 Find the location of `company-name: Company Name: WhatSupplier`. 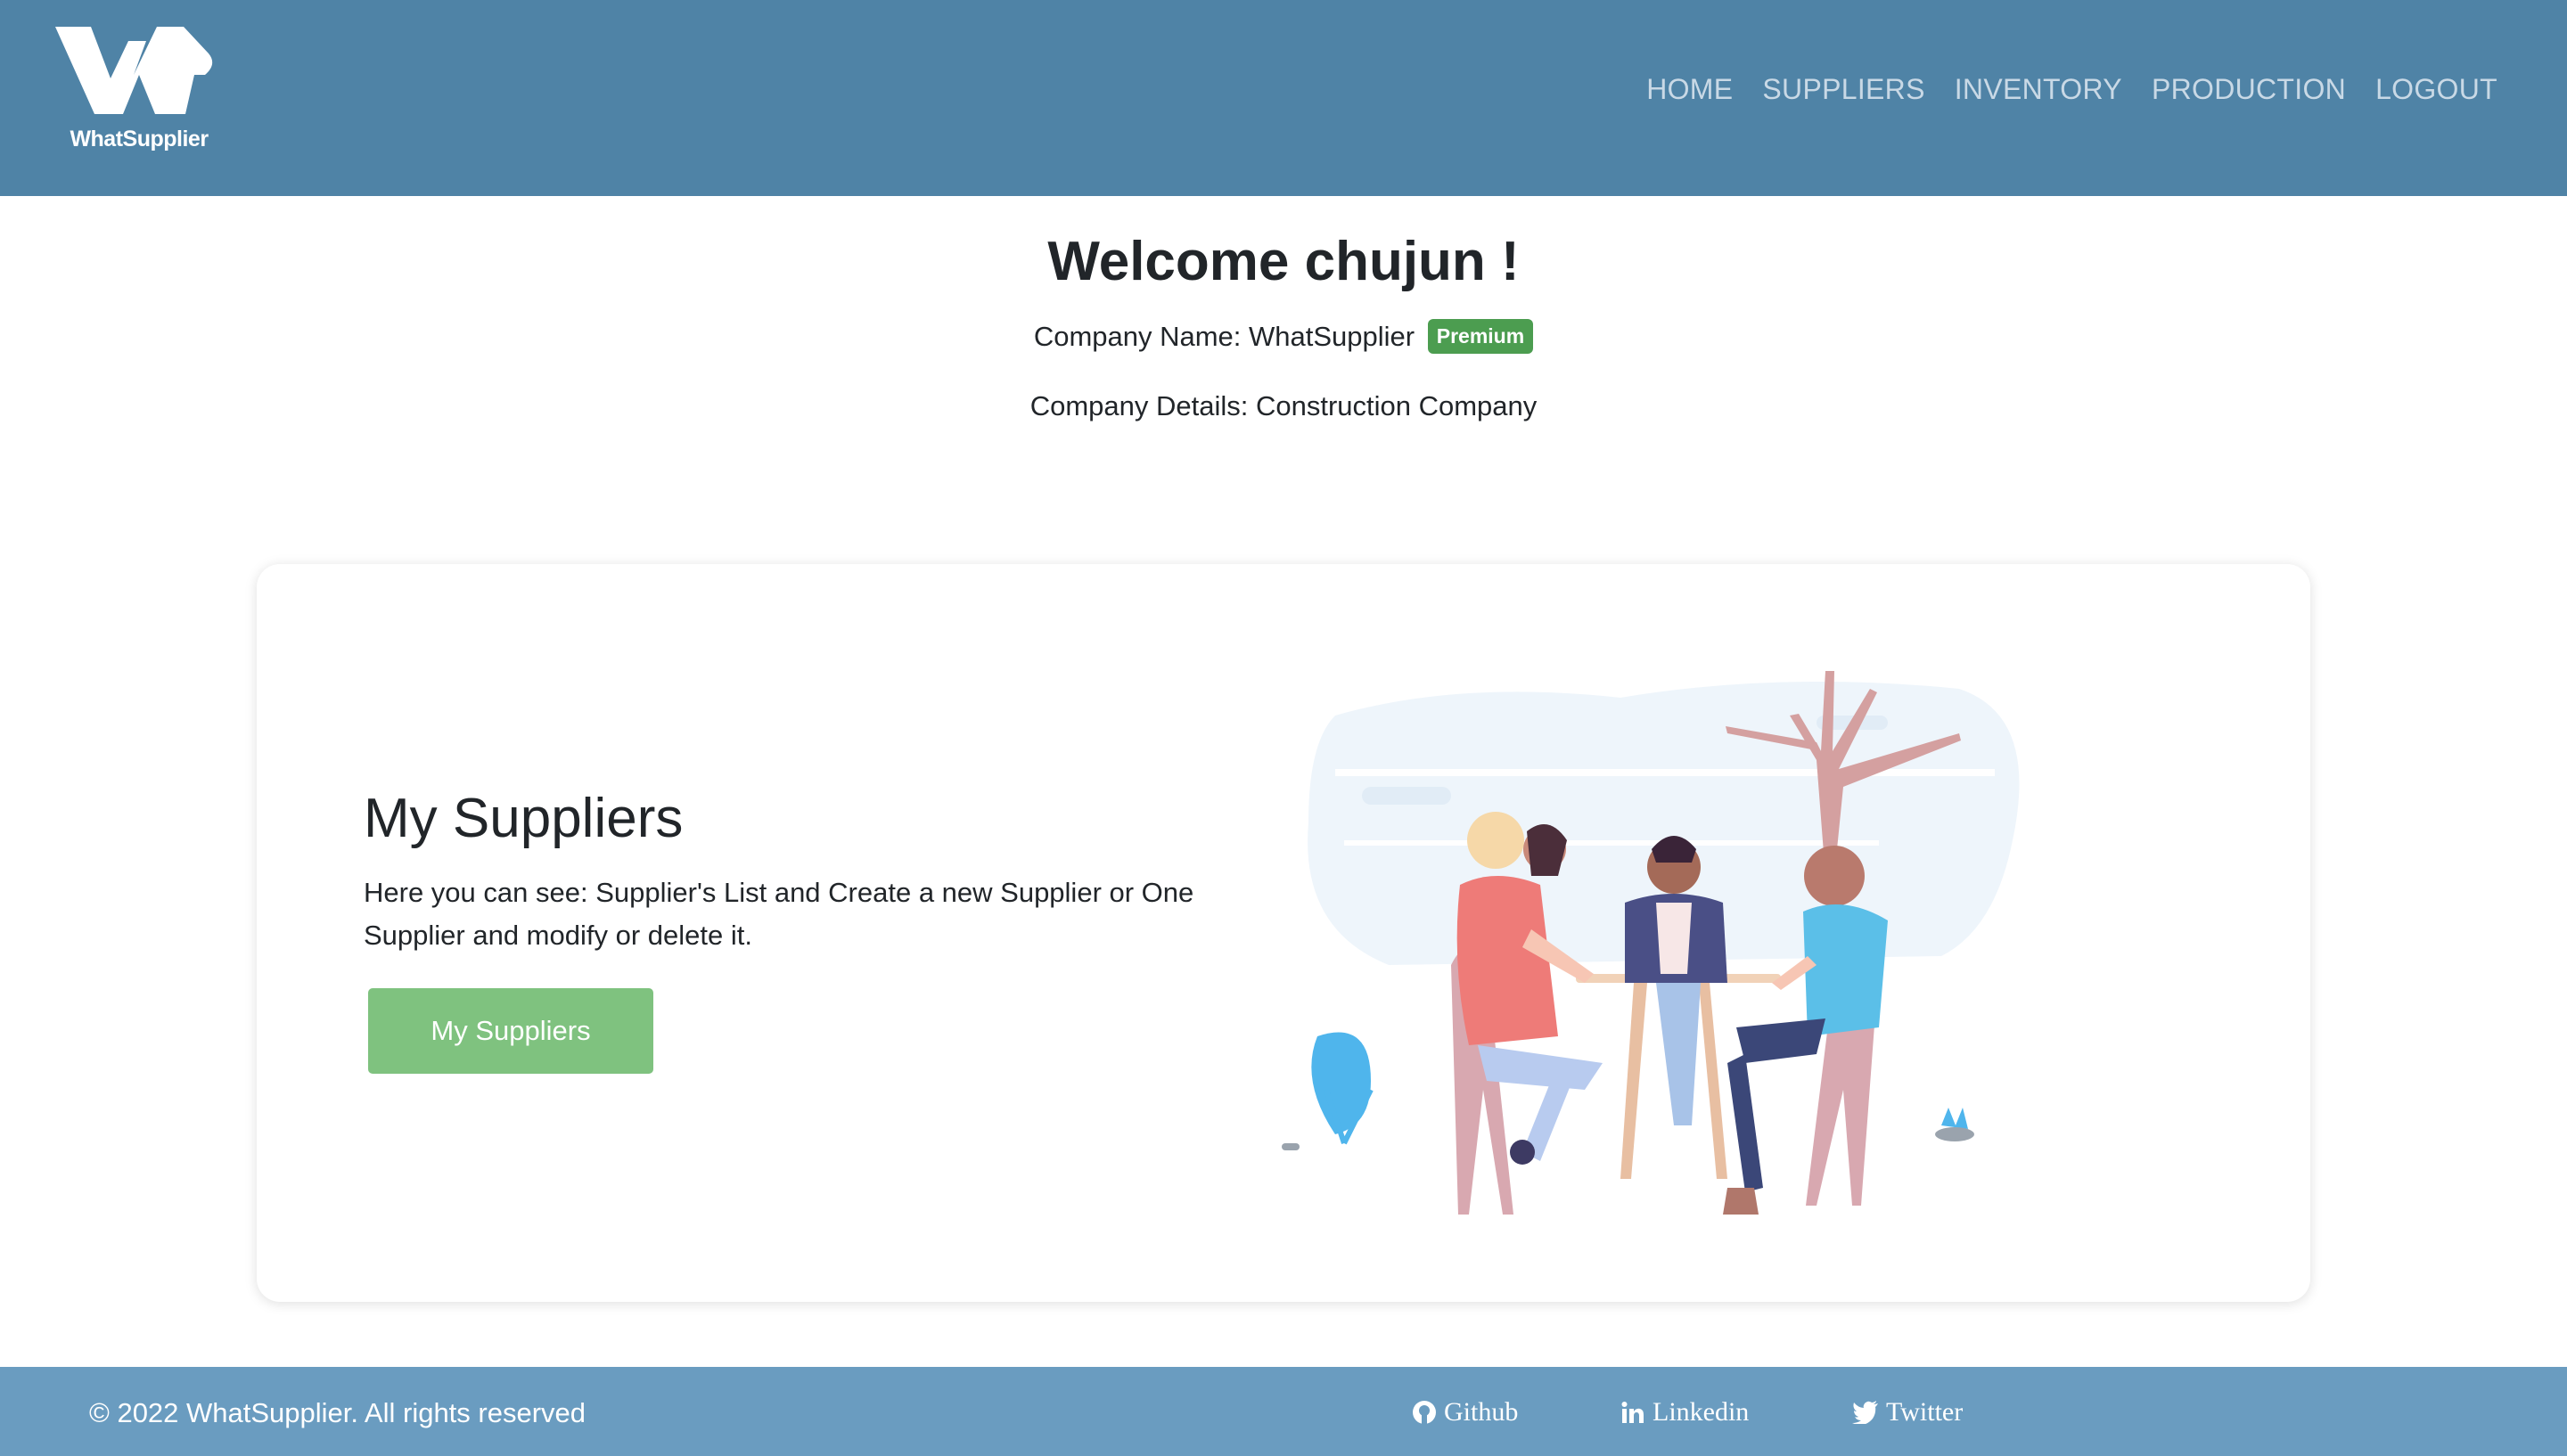

company-name: Company Name: WhatSupplier is located at coordinates (1224, 336).